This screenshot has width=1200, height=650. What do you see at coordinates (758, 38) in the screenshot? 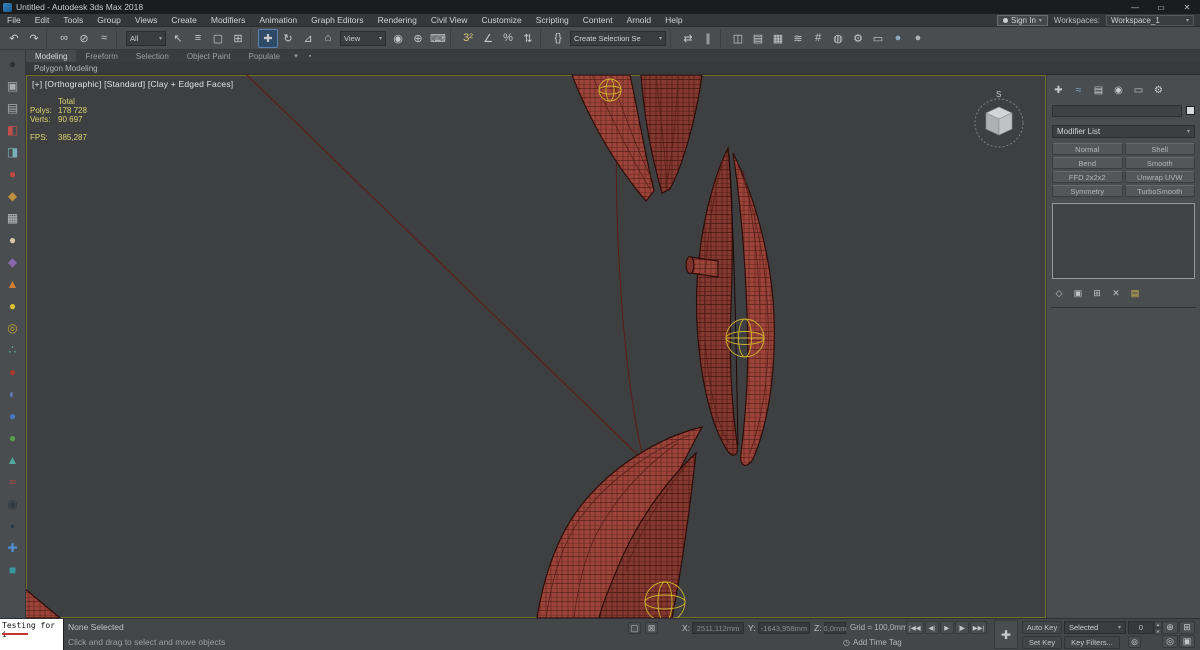
I see `toggle-layer-explorer-icon: ▤` at bounding box center [758, 38].